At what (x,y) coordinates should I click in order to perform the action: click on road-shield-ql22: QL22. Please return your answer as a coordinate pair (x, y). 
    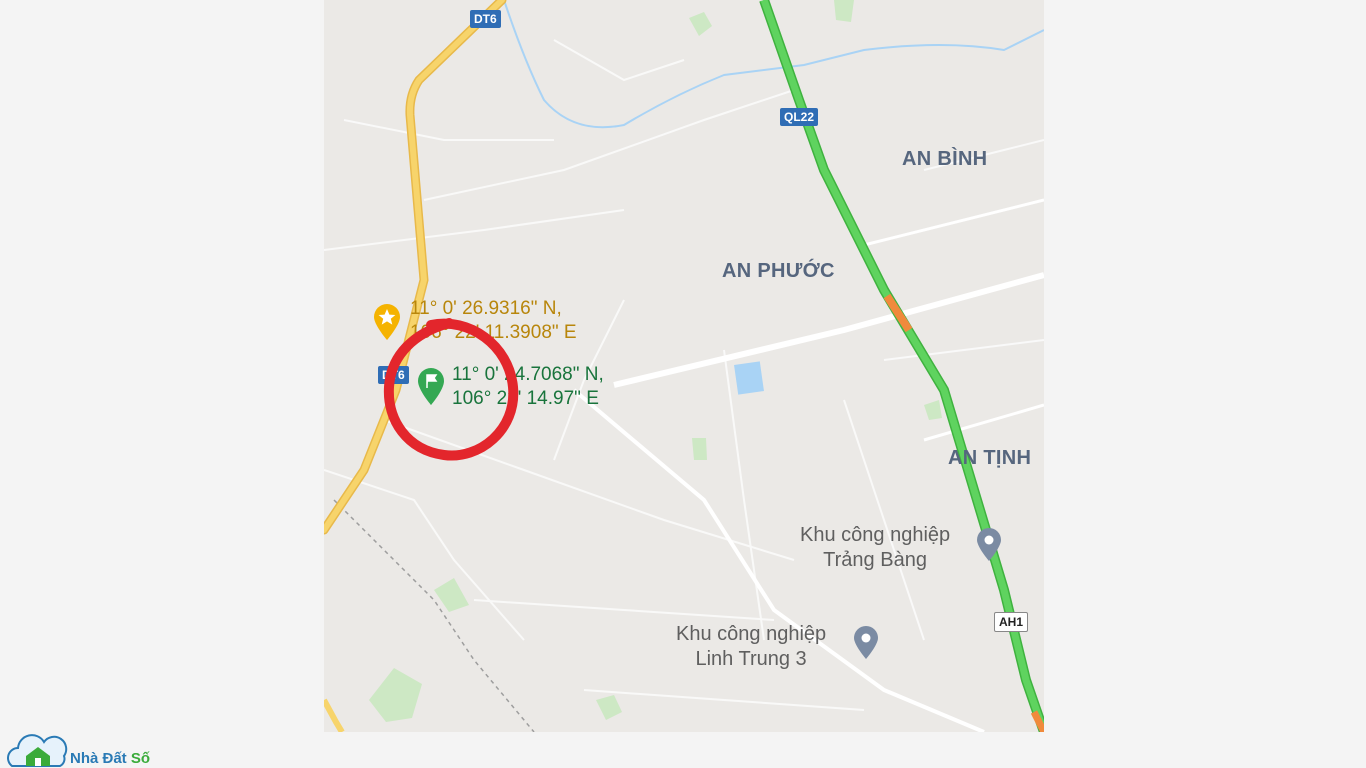
    Looking at the image, I should click on (799, 117).